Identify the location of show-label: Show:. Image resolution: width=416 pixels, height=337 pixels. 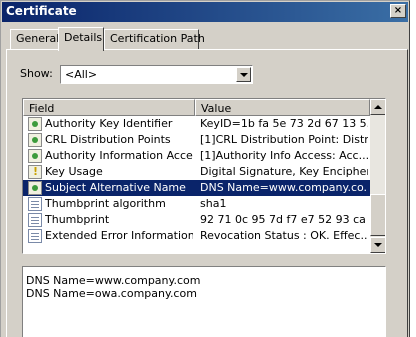
(36, 73).